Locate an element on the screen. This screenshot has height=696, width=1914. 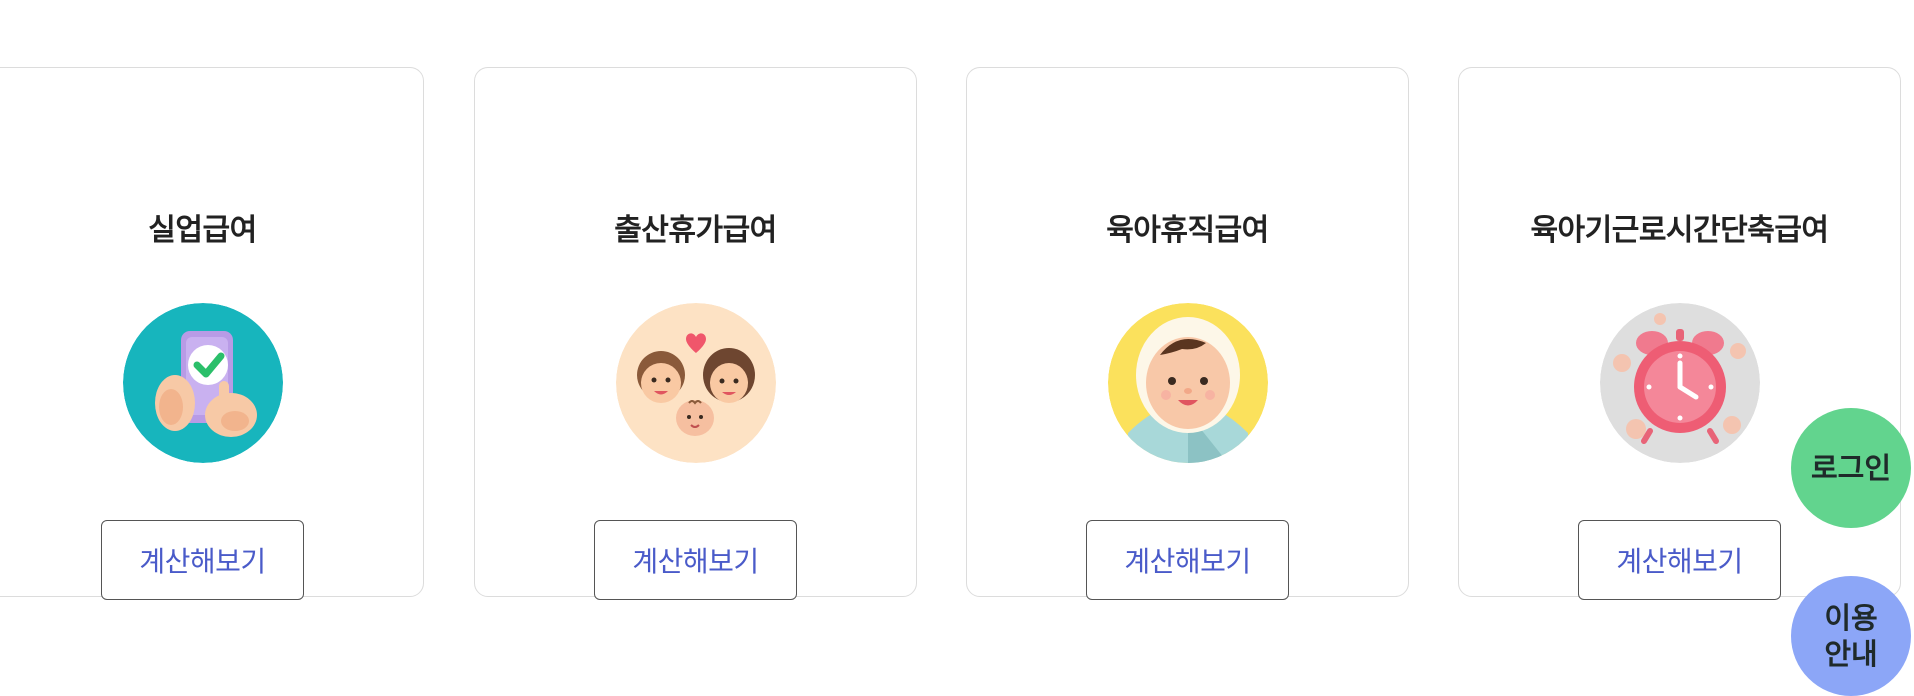
baby-icon is located at coordinates (1187, 383).